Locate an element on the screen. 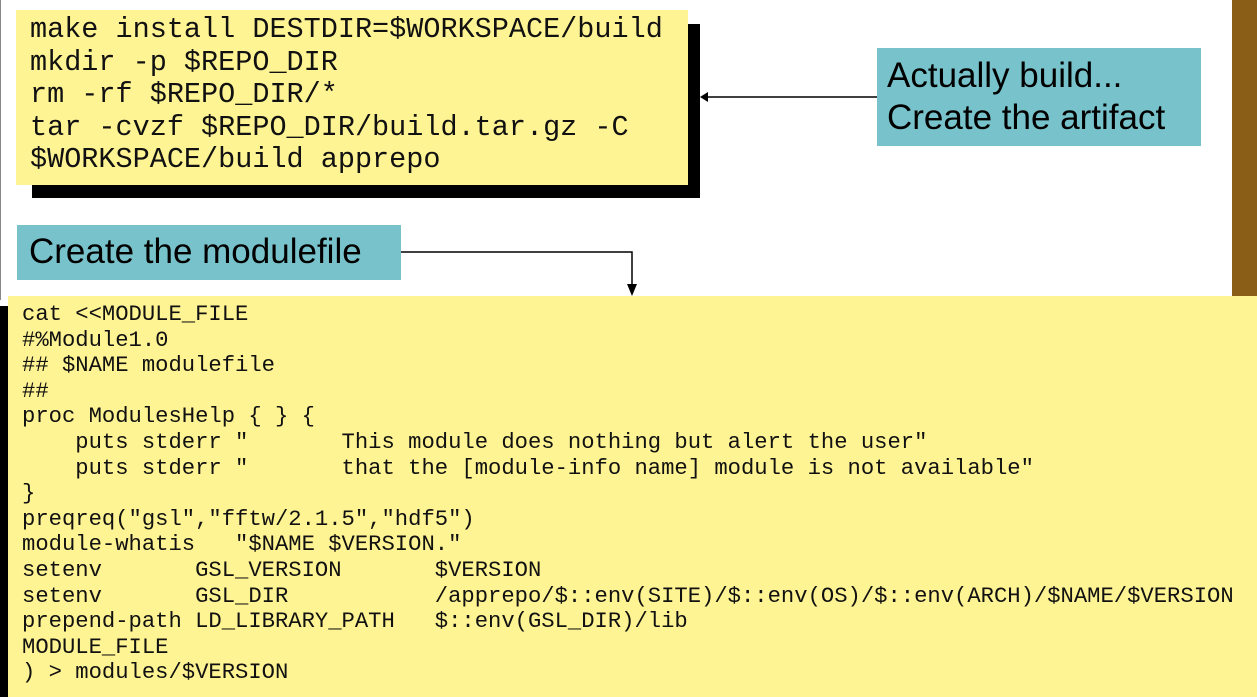  connectors is located at coordinates (639, 194).